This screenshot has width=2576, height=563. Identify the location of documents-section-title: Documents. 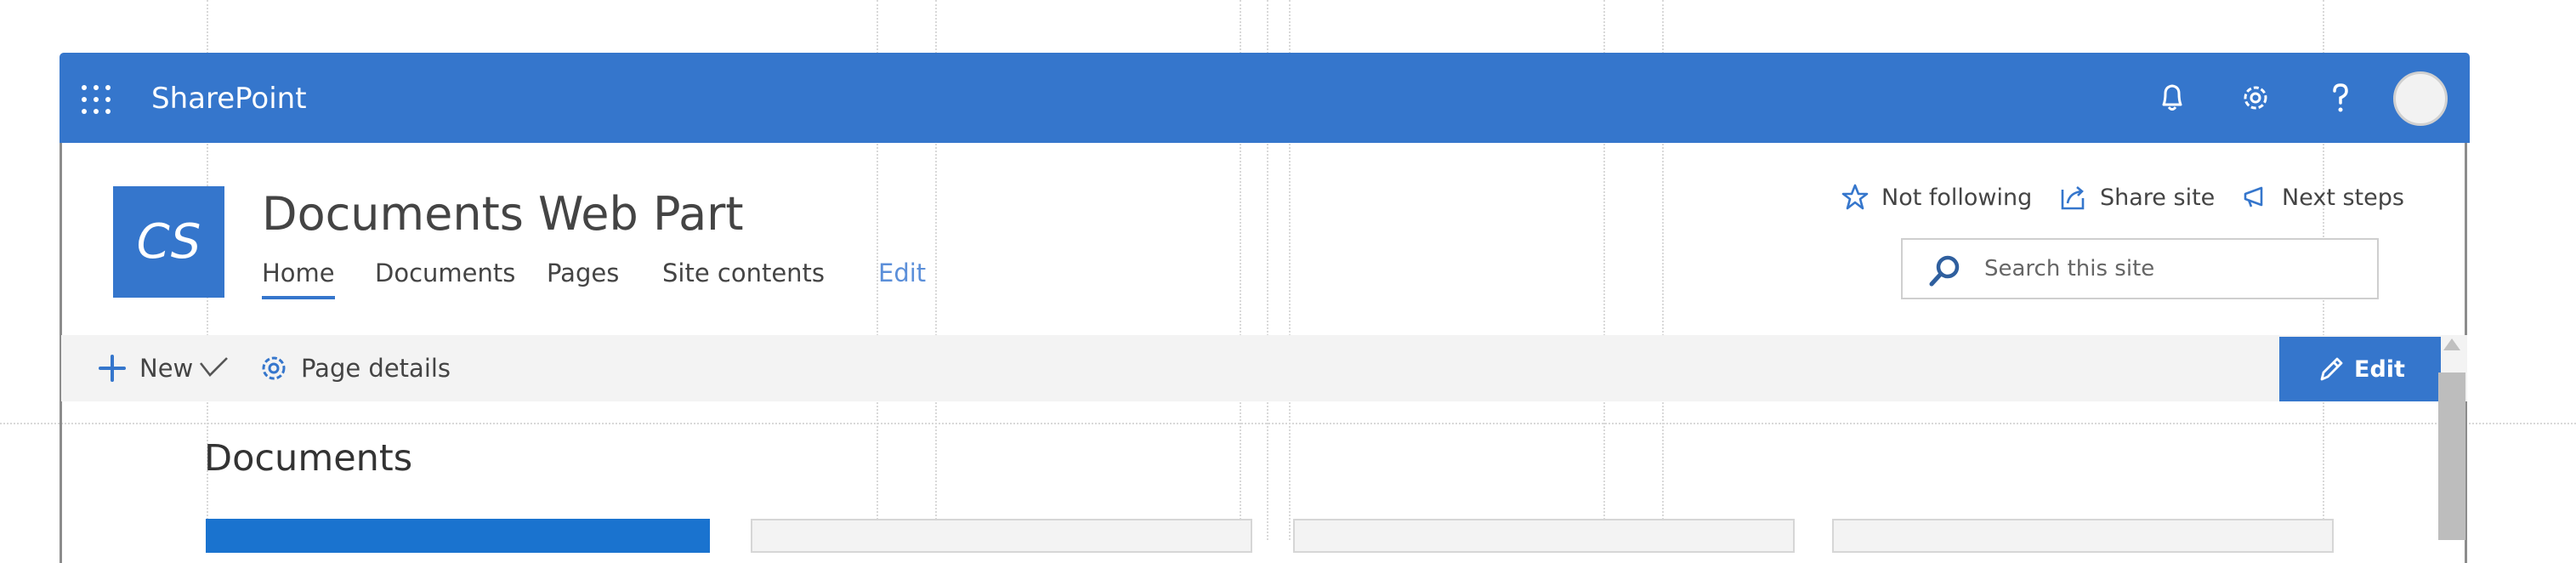
(309, 458).